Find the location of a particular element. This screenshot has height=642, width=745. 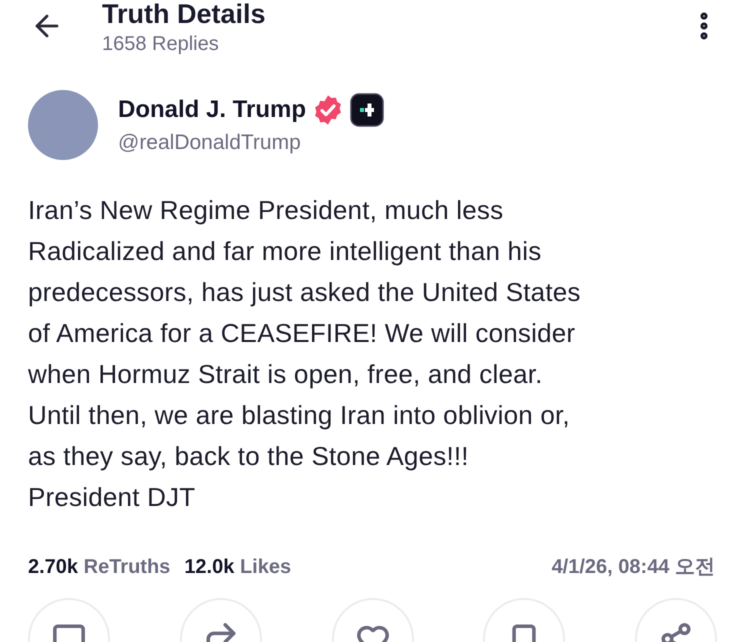

reply-count: 1658 Replies is located at coordinates (161, 44).